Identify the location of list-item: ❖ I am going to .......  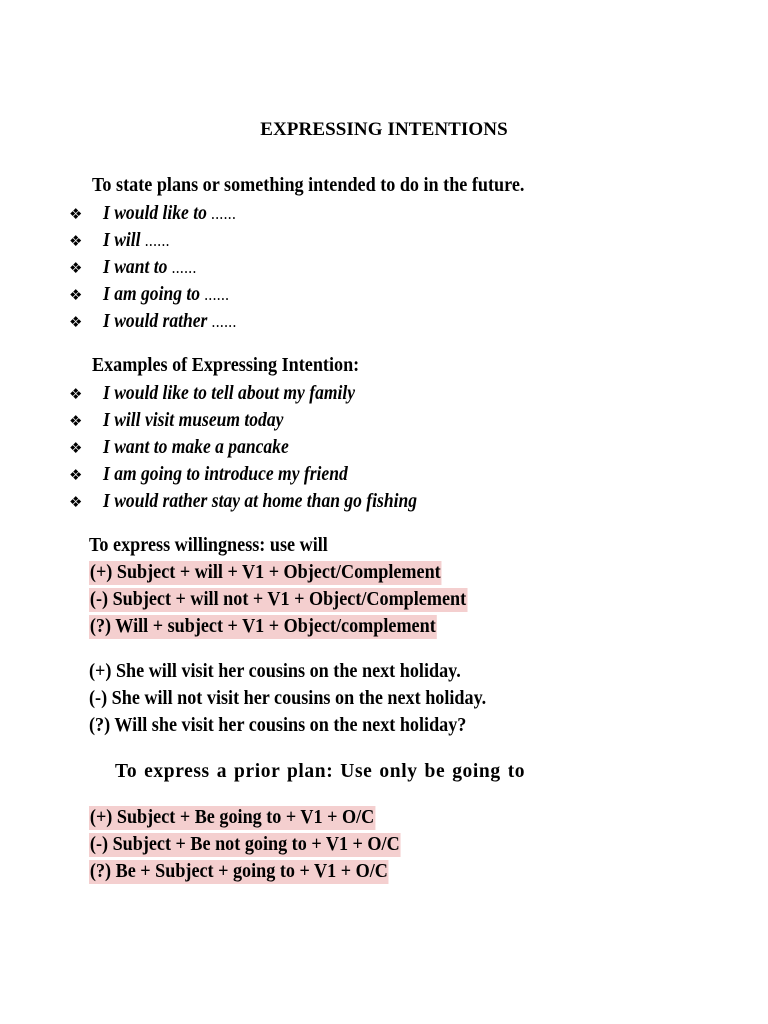
(156, 295).